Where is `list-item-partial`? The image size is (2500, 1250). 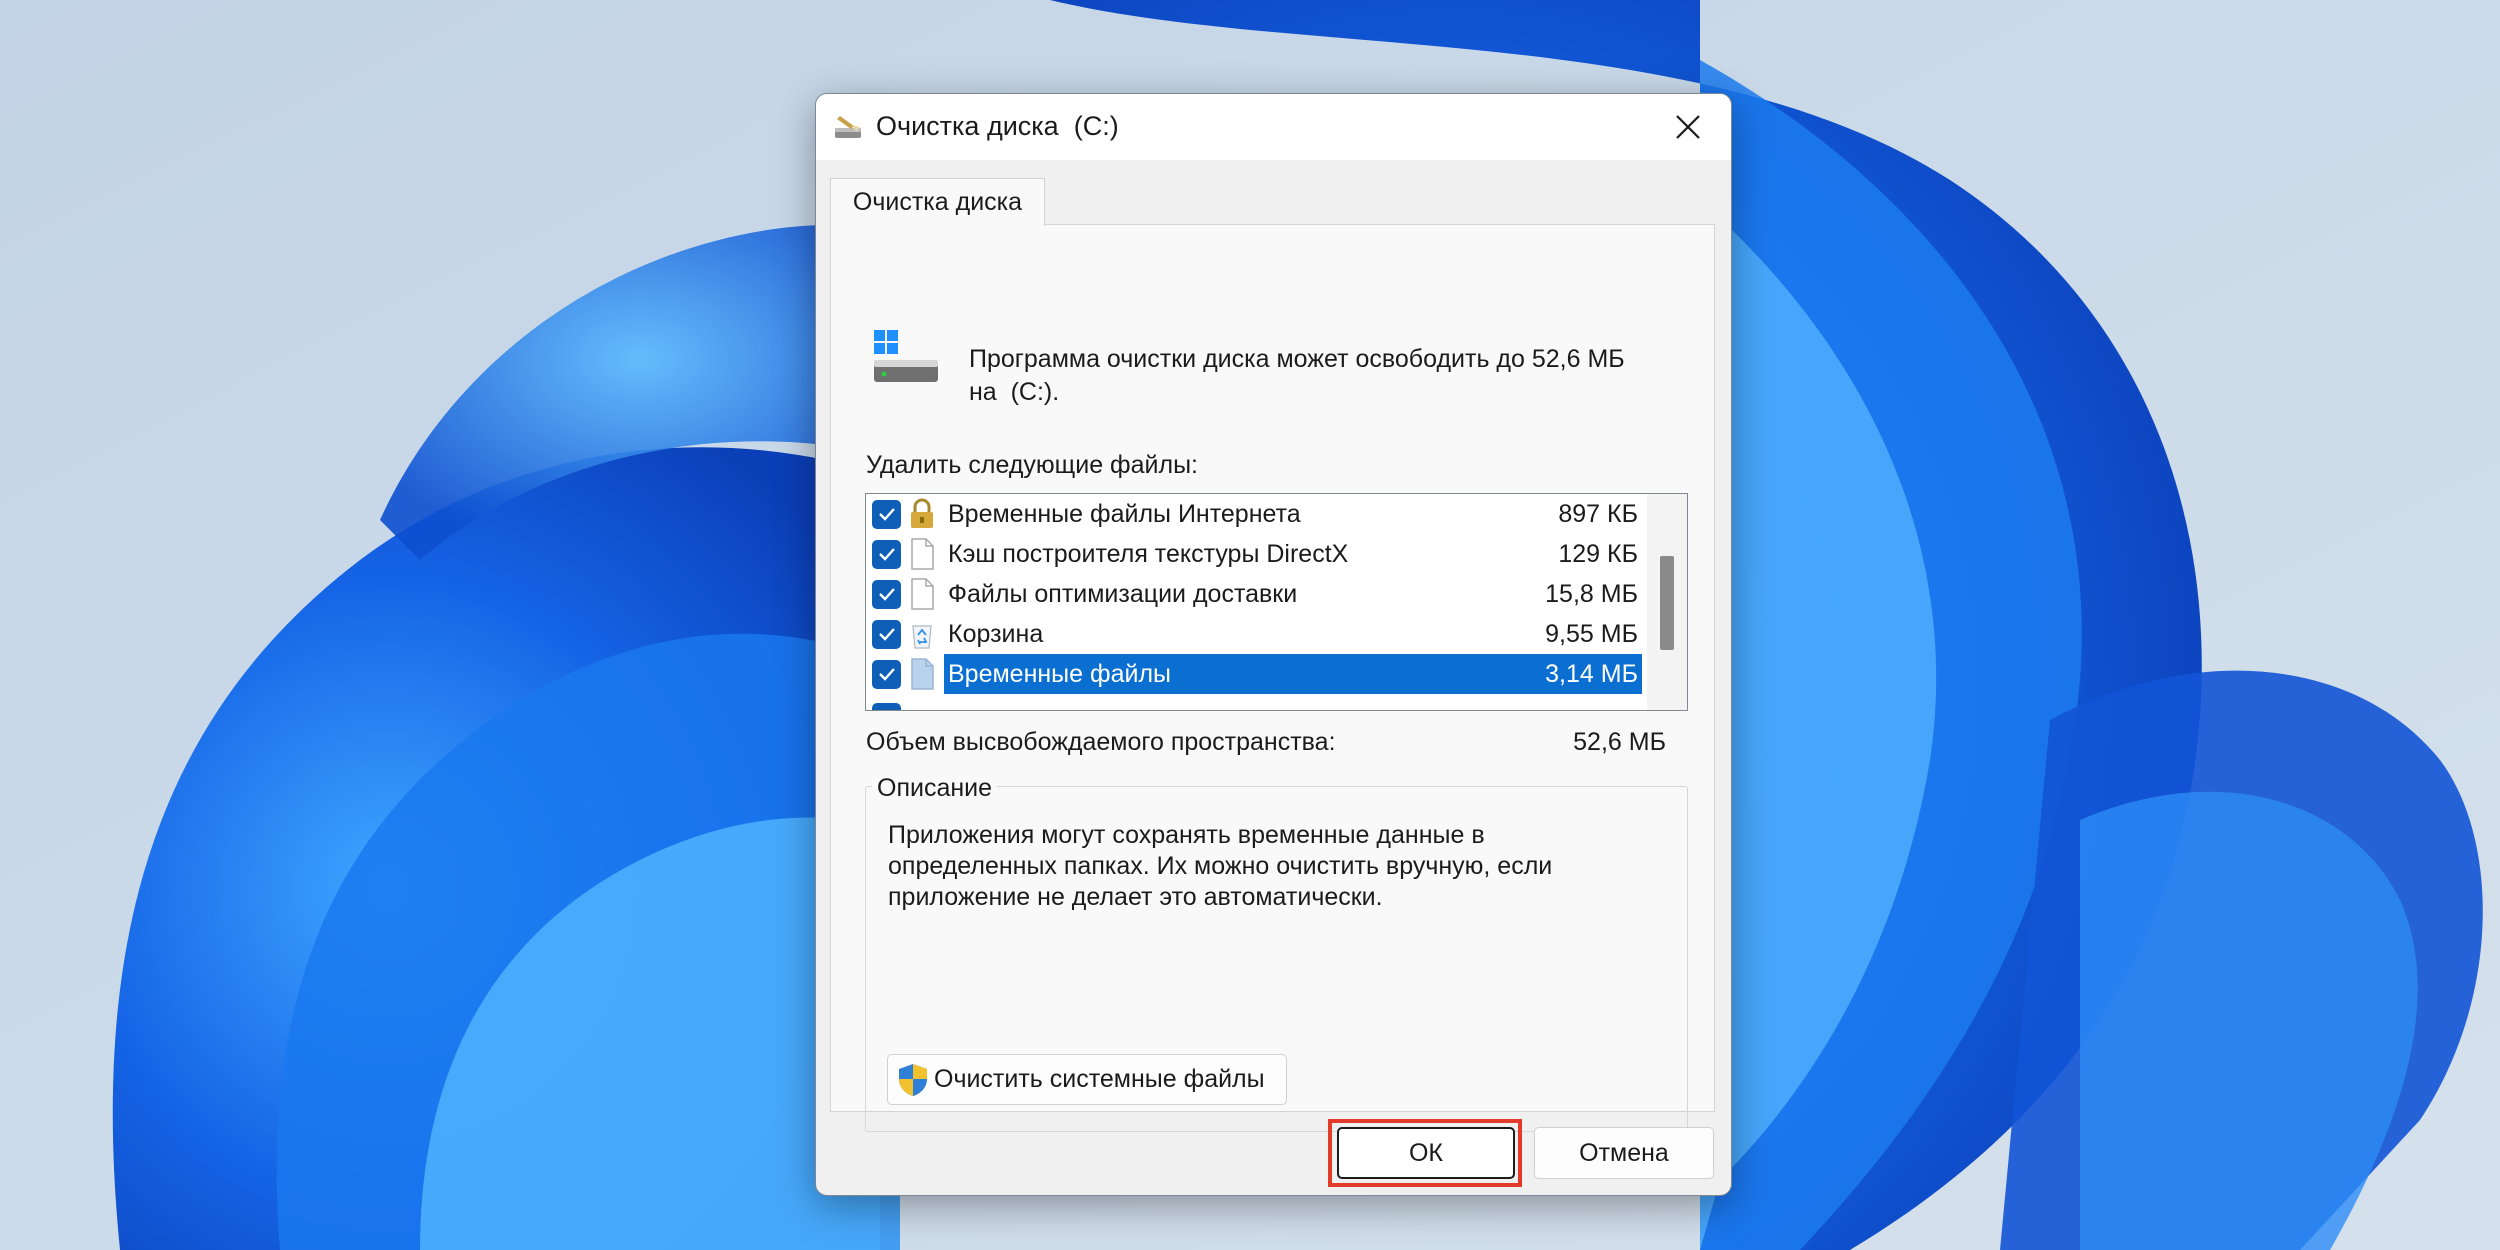 list-item-partial is located at coordinates (1256, 703).